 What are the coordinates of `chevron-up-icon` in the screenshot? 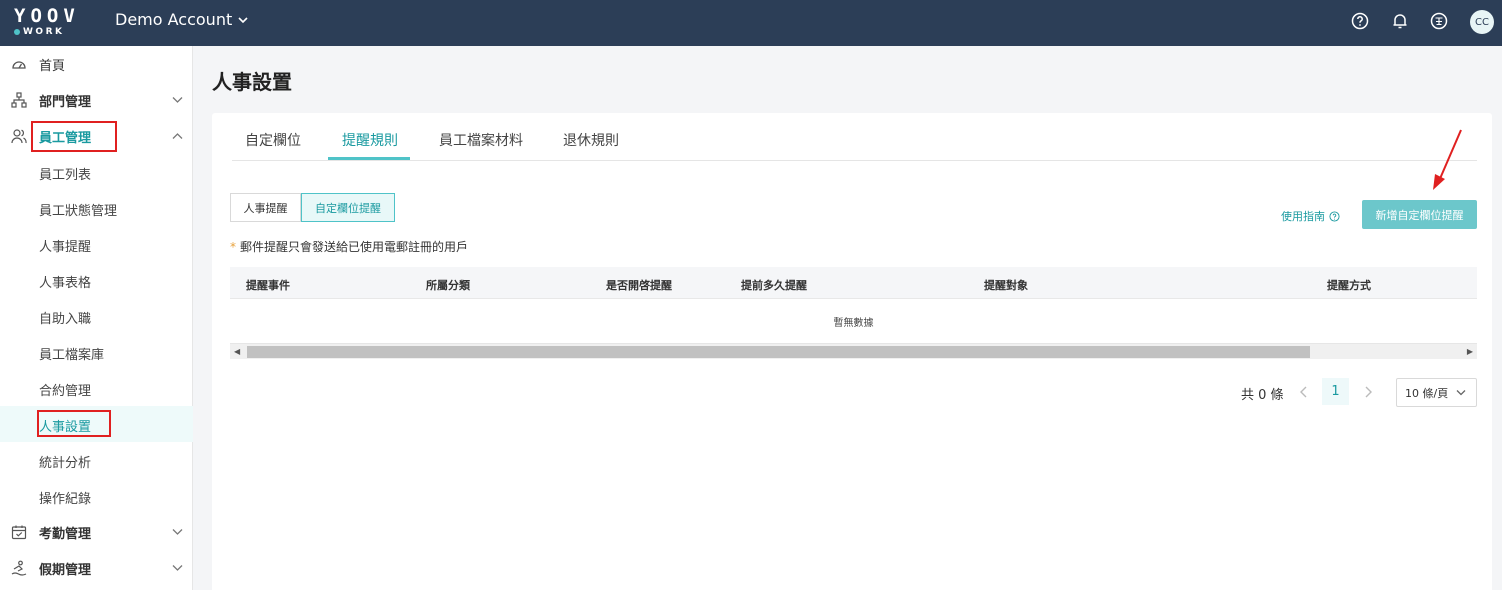 It's located at (177, 136).